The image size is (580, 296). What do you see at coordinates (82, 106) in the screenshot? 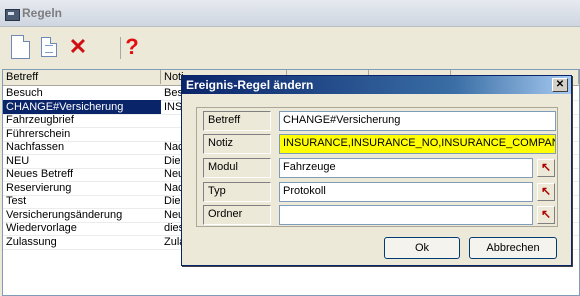
I see `table-cell-betreff: CHANGE#Versicherung` at bounding box center [82, 106].